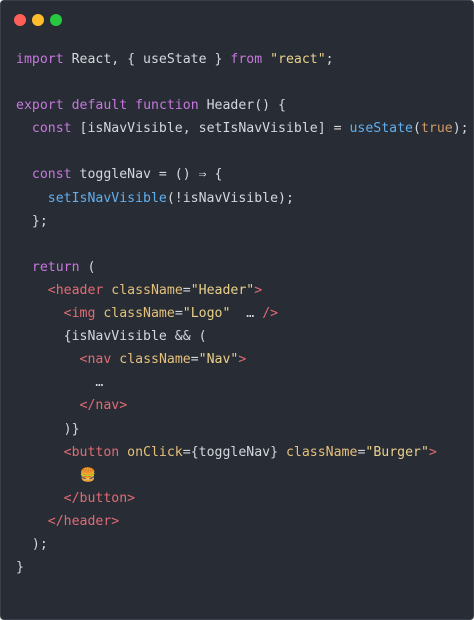  I want to click on code-token: )}, so click(48, 429).